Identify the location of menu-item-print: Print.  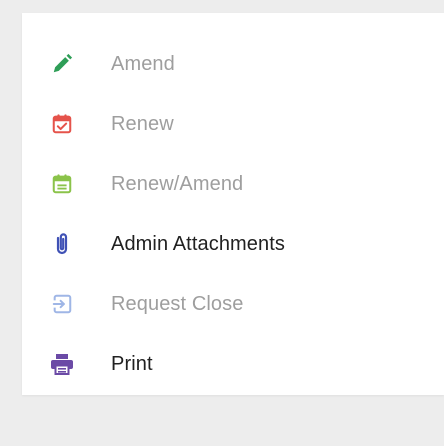
(233, 364).